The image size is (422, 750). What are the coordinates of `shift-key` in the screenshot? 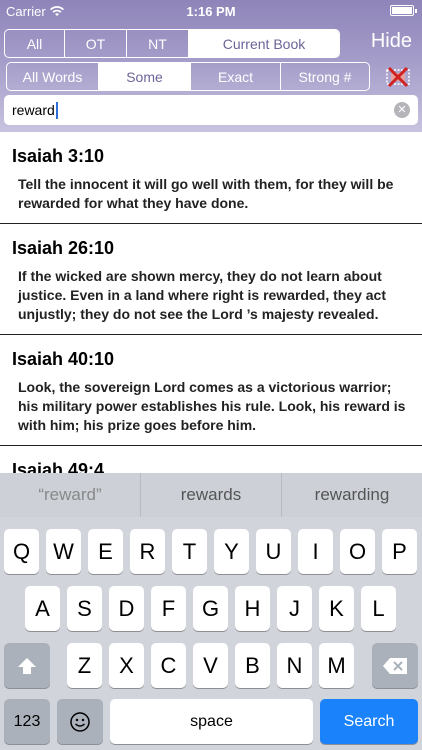 It's located at (27, 665).